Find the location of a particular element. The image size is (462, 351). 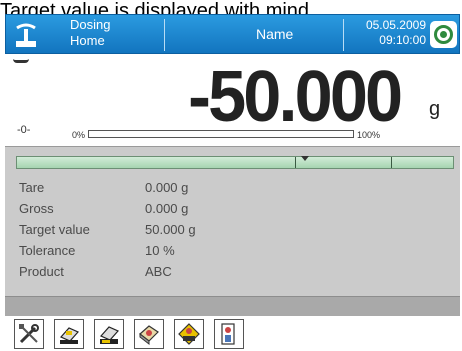

info-row-product: Product ABC is located at coordinates (107, 271).